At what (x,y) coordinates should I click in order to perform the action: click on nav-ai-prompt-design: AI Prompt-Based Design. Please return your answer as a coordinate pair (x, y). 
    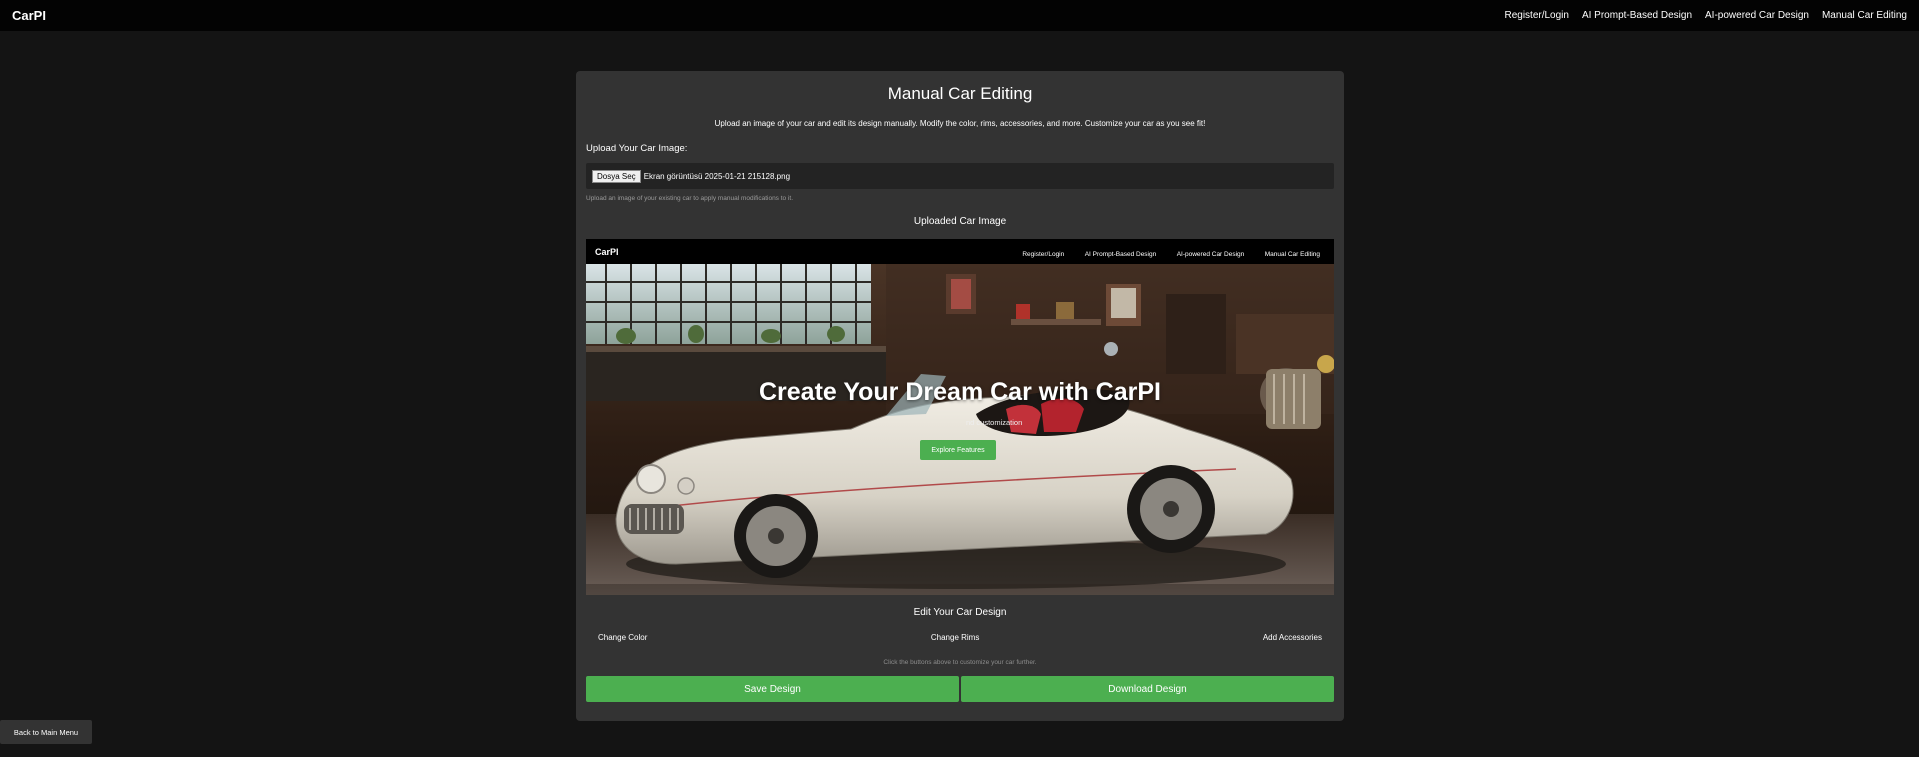
    Looking at the image, I should click on (1637, 15).